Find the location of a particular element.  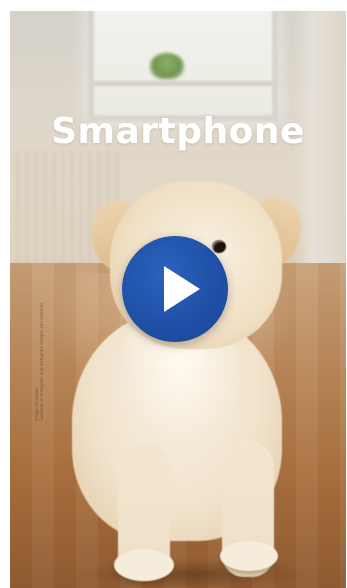

play-icon is located at coordinates (182, 289).